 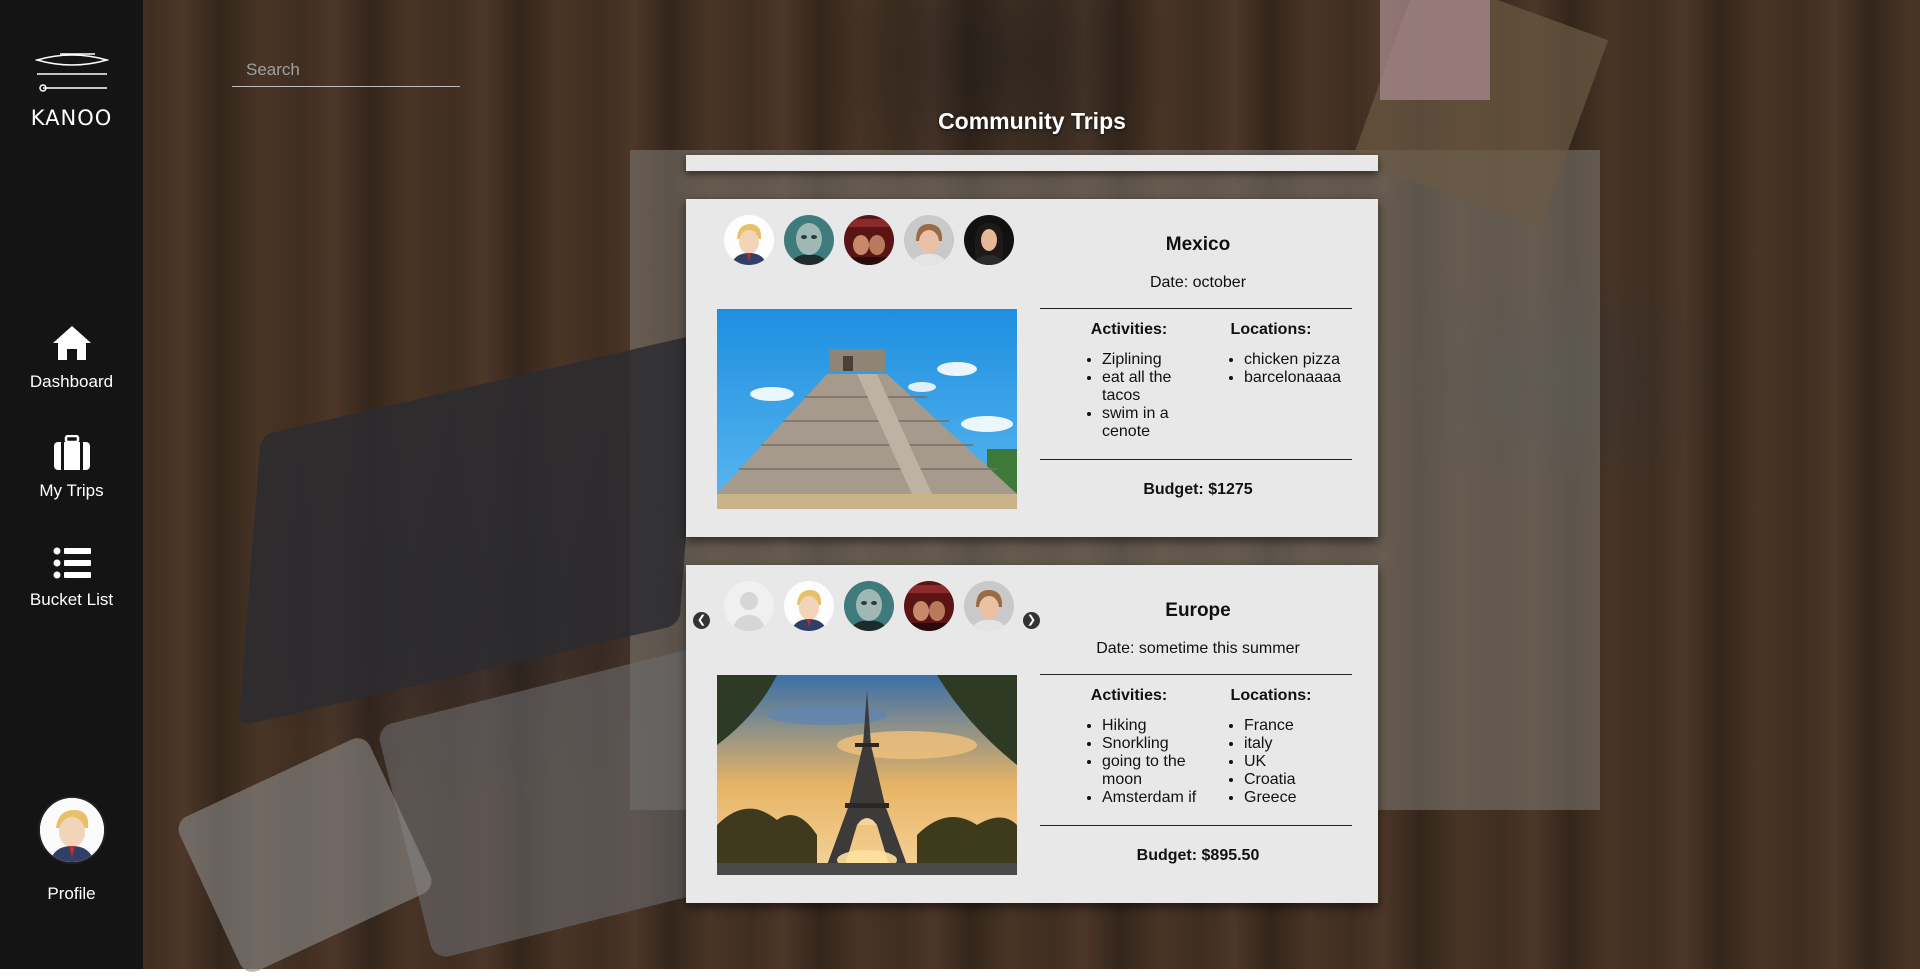 I want to click on background-pink-note, so click(x=1435, y=50).